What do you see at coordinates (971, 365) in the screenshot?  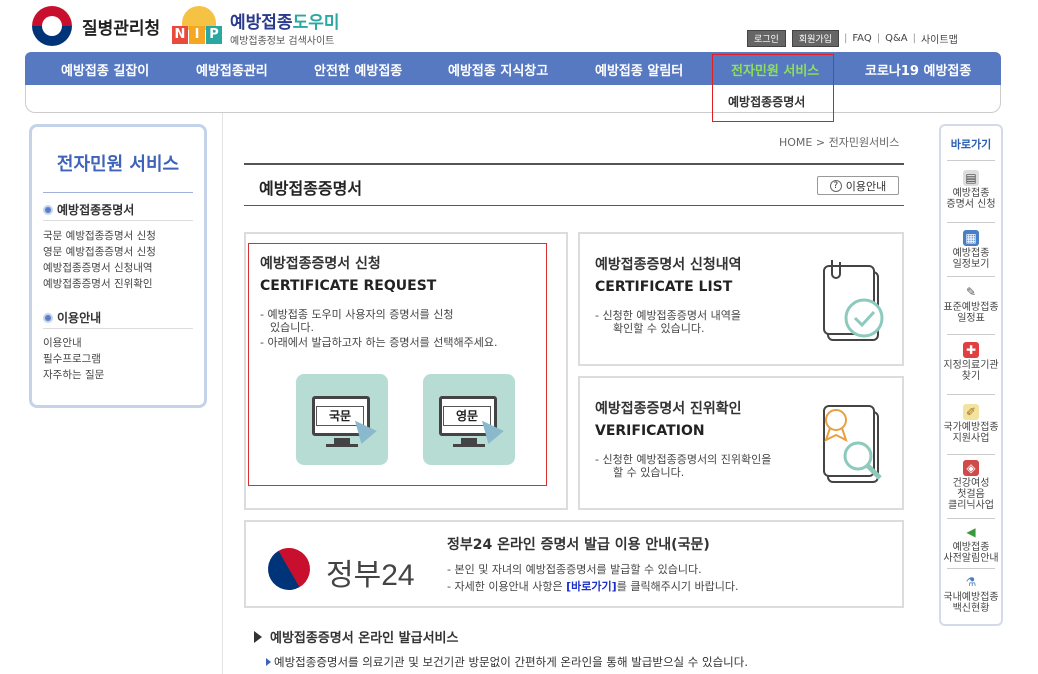 I see `quick-item-line: 지정의료기관` at bounding box center [971, 365].